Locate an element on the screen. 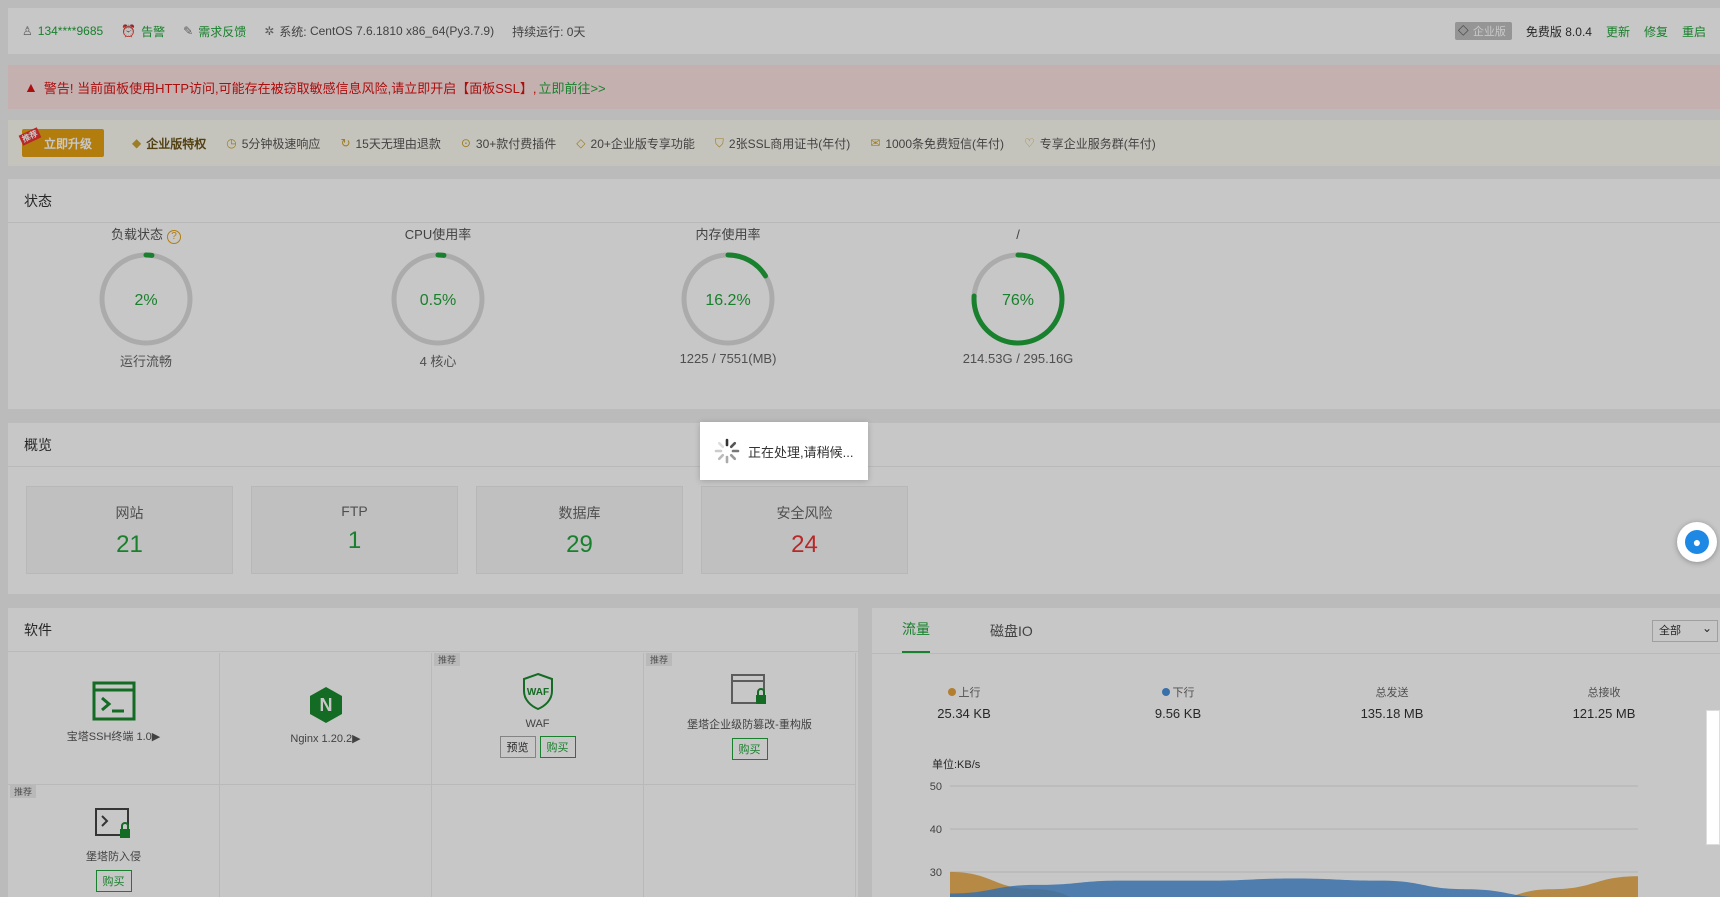  chat-float-button: ● is located at coordinates (1697, 542).